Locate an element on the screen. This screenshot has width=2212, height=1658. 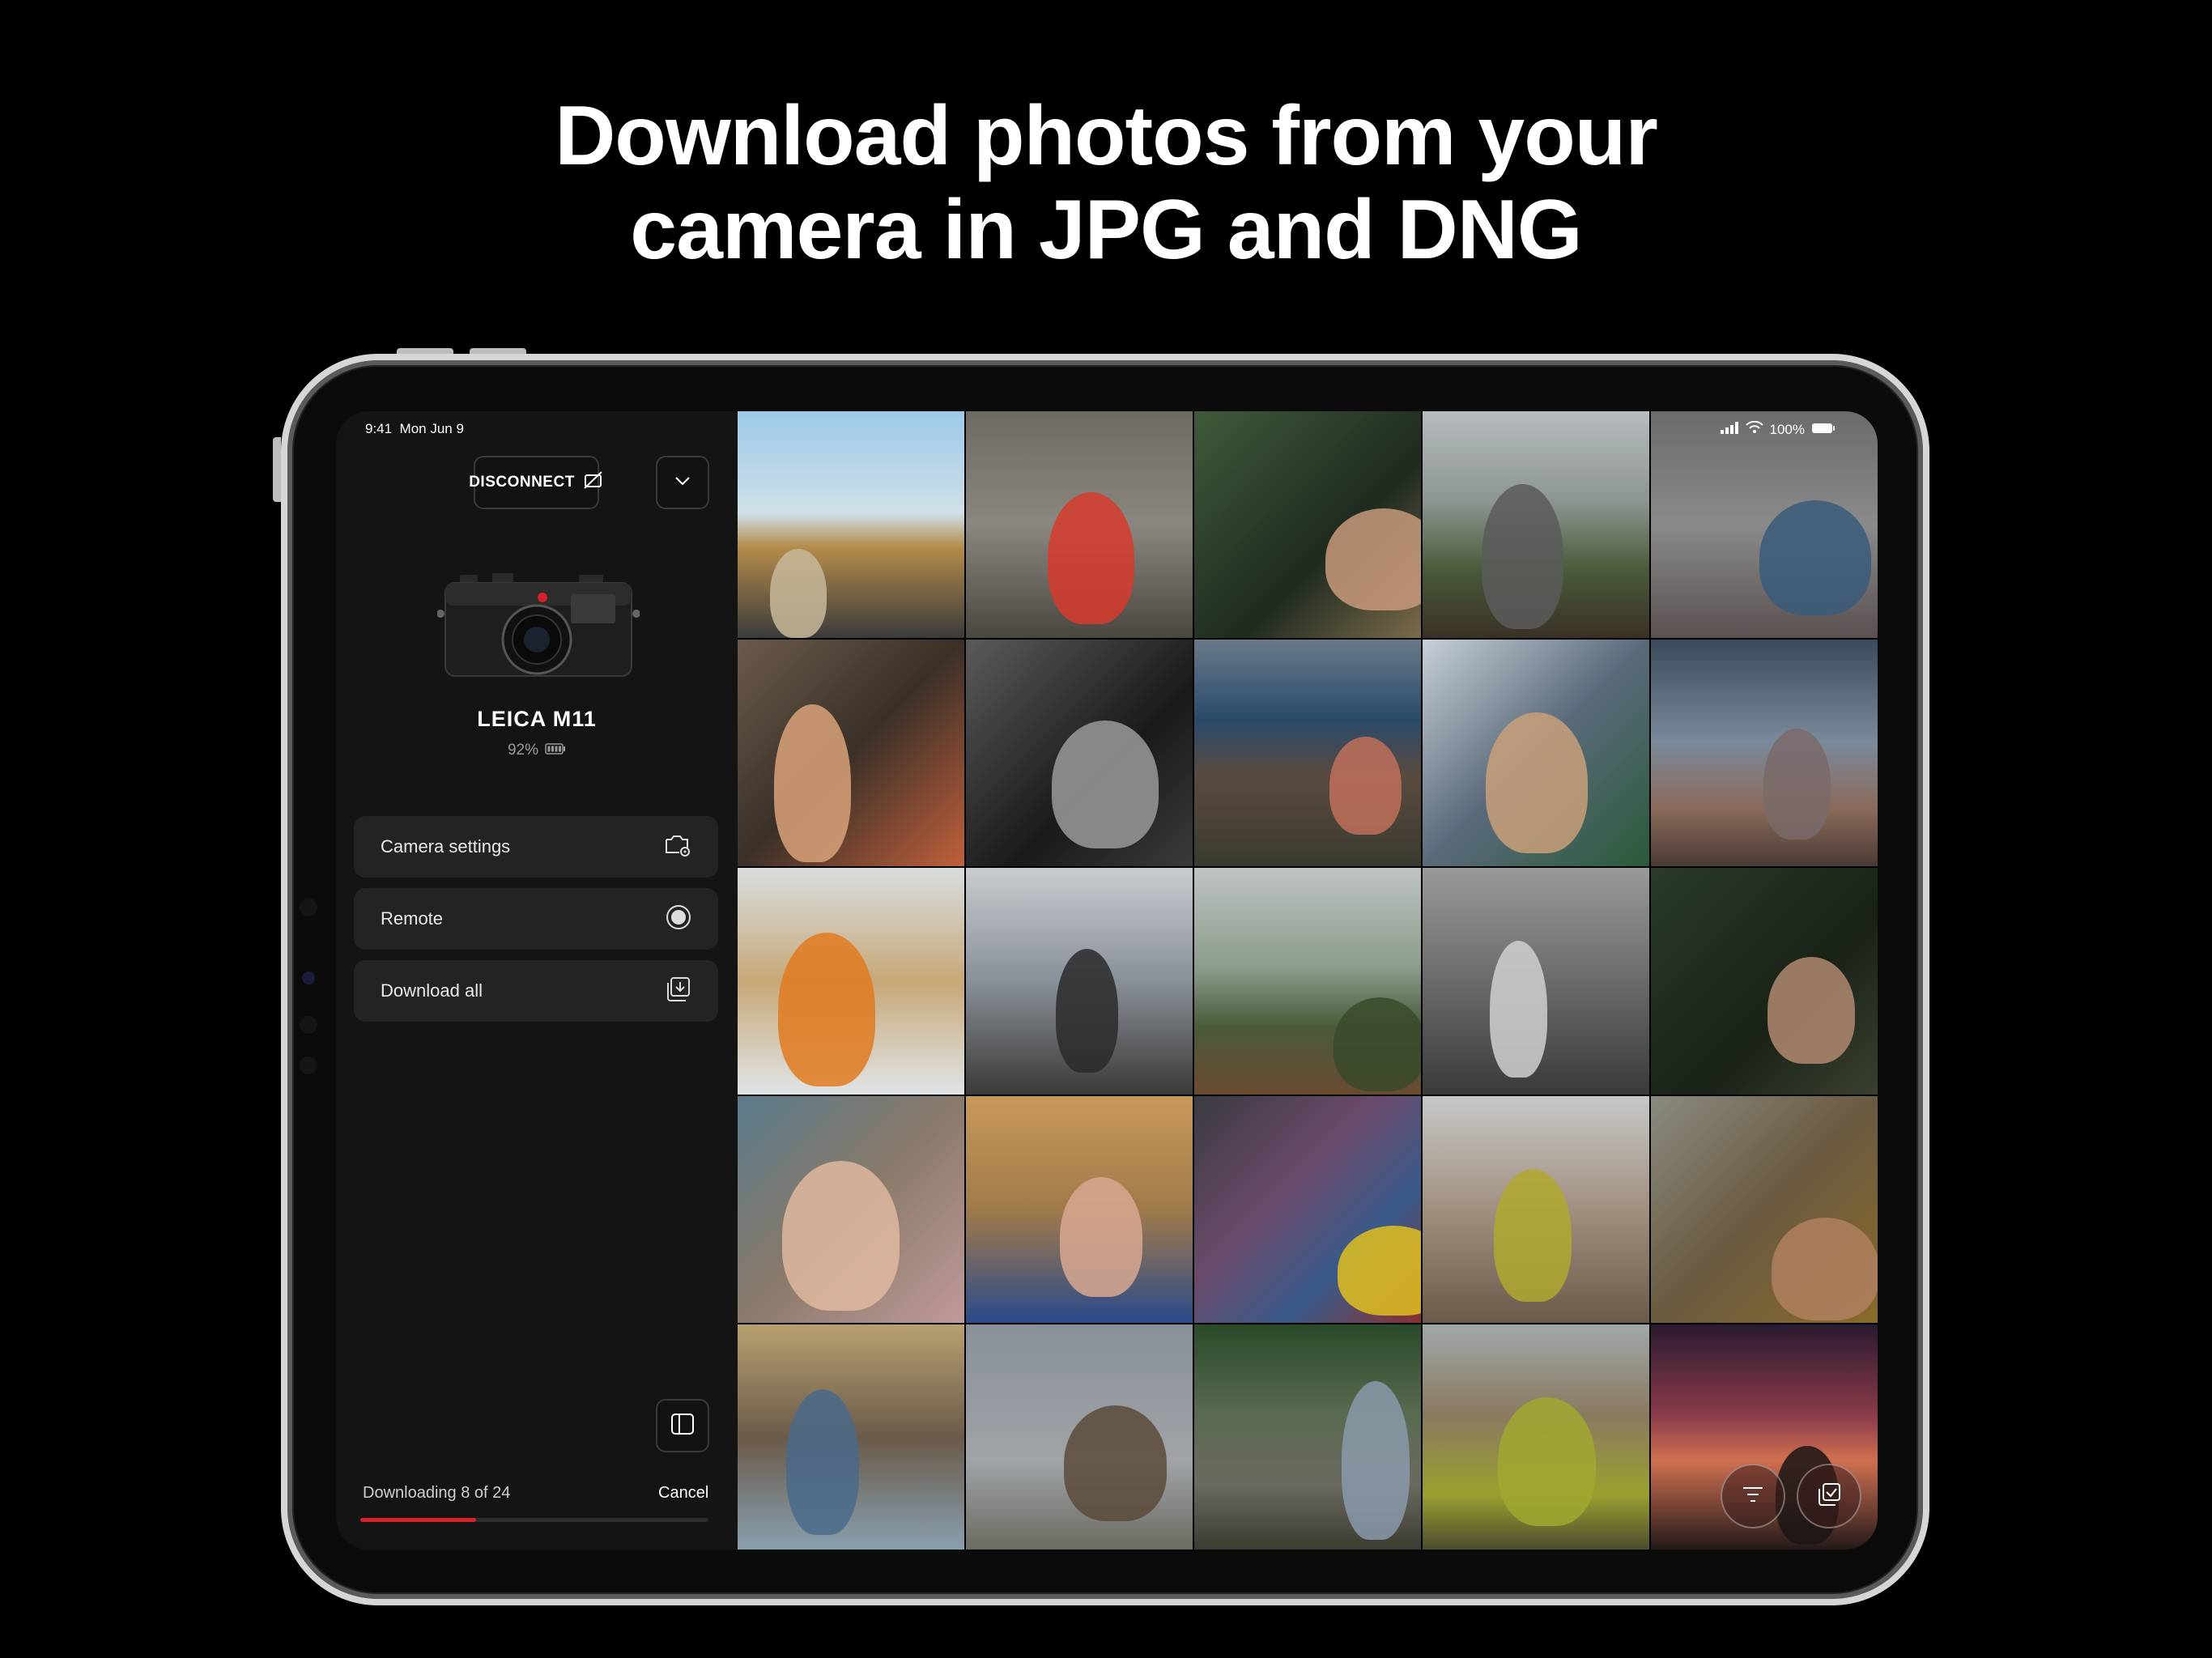
cancel-download-button: Cancel is located at coordinates (683, 1493).